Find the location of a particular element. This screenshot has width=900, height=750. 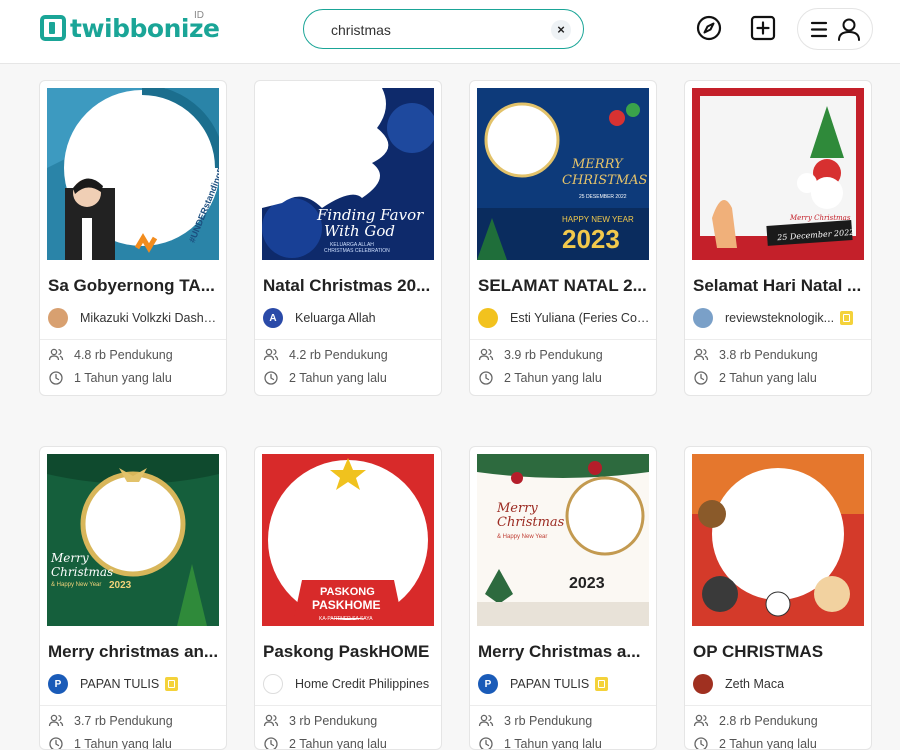

create-campaign-plus-icon is located at coordinates (763, 28).